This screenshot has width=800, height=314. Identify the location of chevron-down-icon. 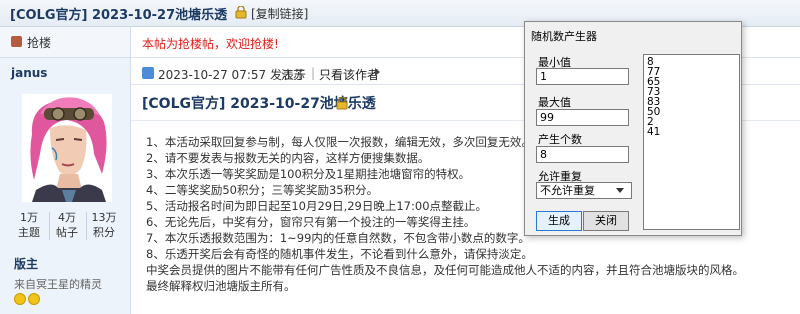
(620, 190).